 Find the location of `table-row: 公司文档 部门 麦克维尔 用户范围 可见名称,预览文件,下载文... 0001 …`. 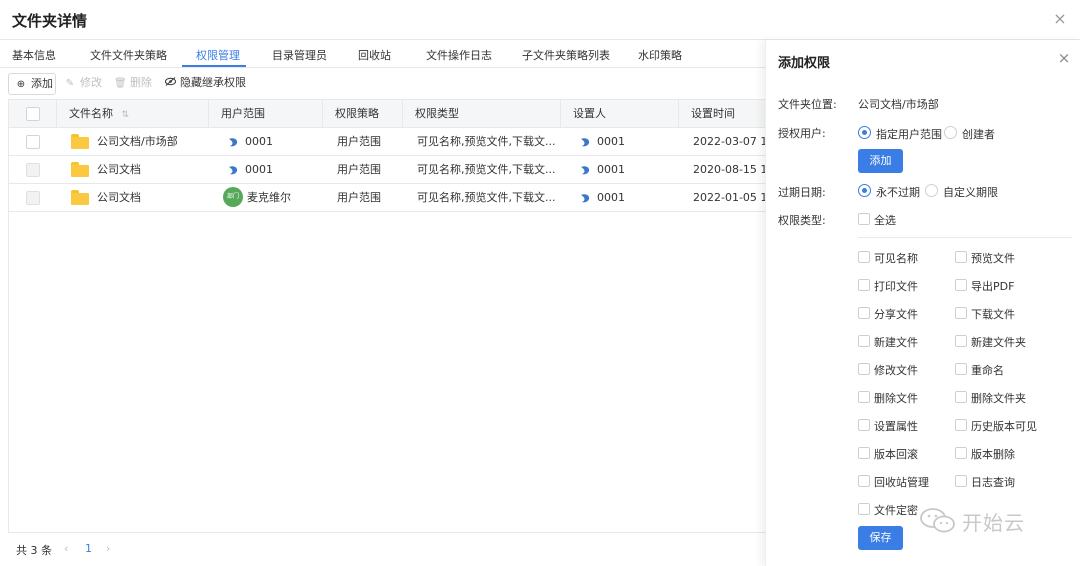

table-row: 公司文档 部门 麦克维尔 用户范围 可见名称,预览文件,下载文... 0001 … is located at coordinates (387, 198).